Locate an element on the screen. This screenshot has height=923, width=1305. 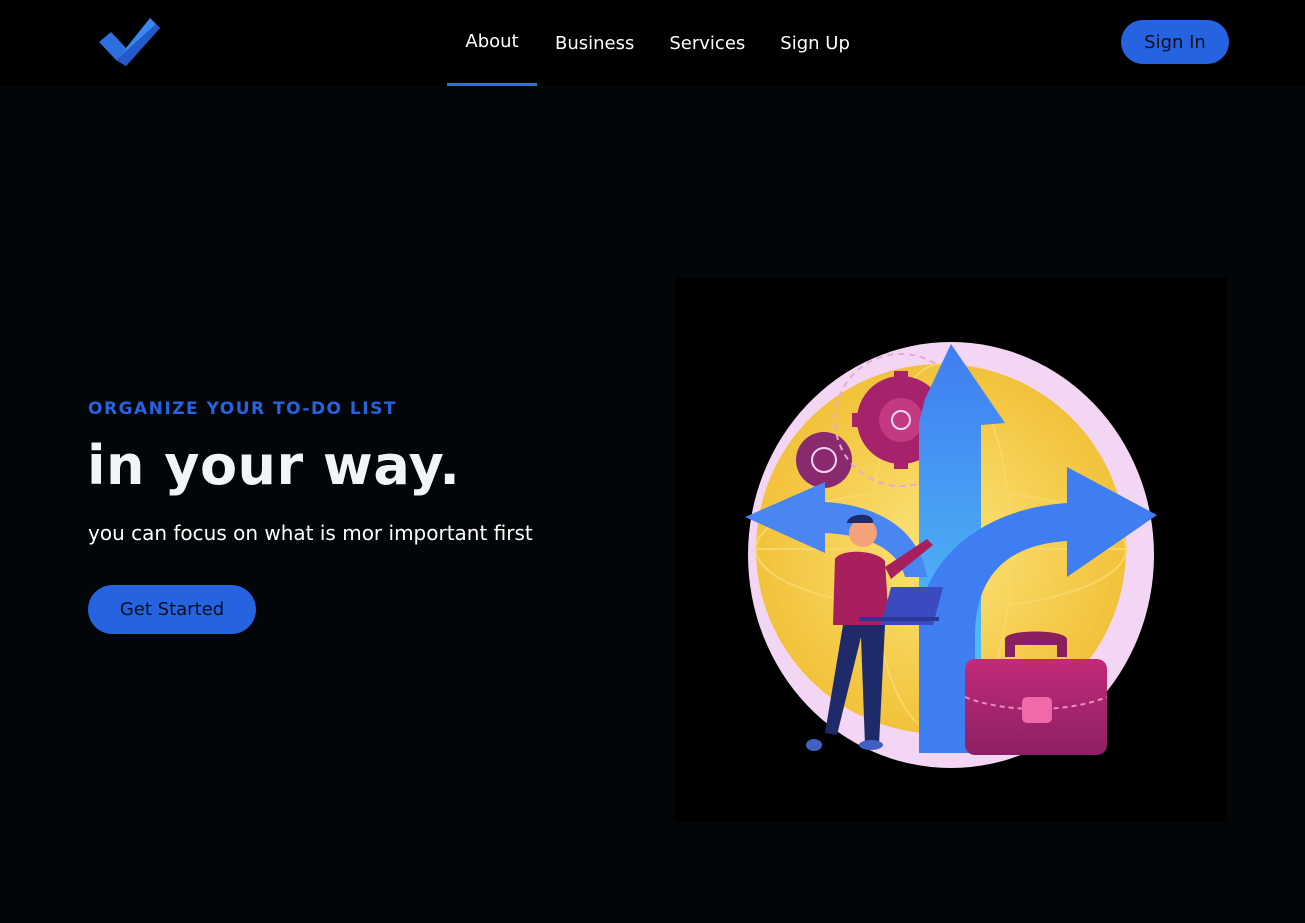
checkmark-logo-icon is located at coordinates (130, 42).